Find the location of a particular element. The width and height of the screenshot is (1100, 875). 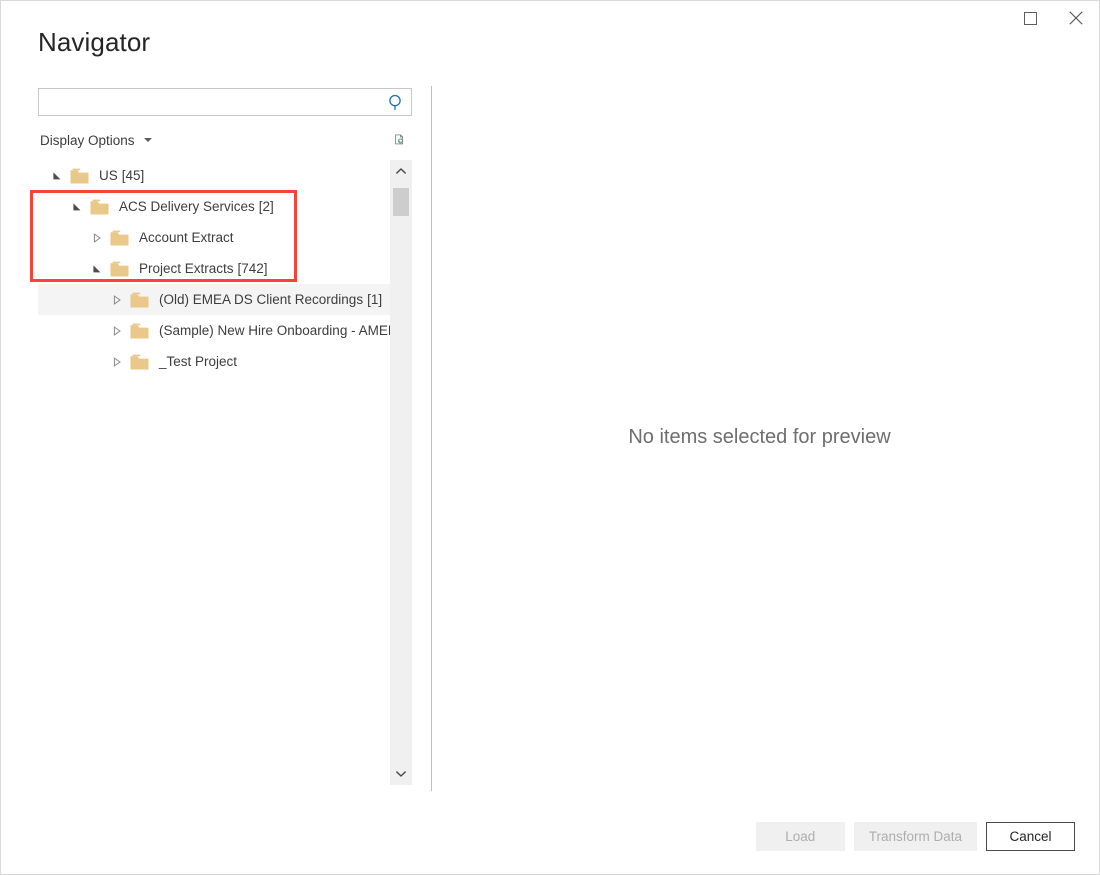

maximize-icon is located at coordinates (1030, 18).